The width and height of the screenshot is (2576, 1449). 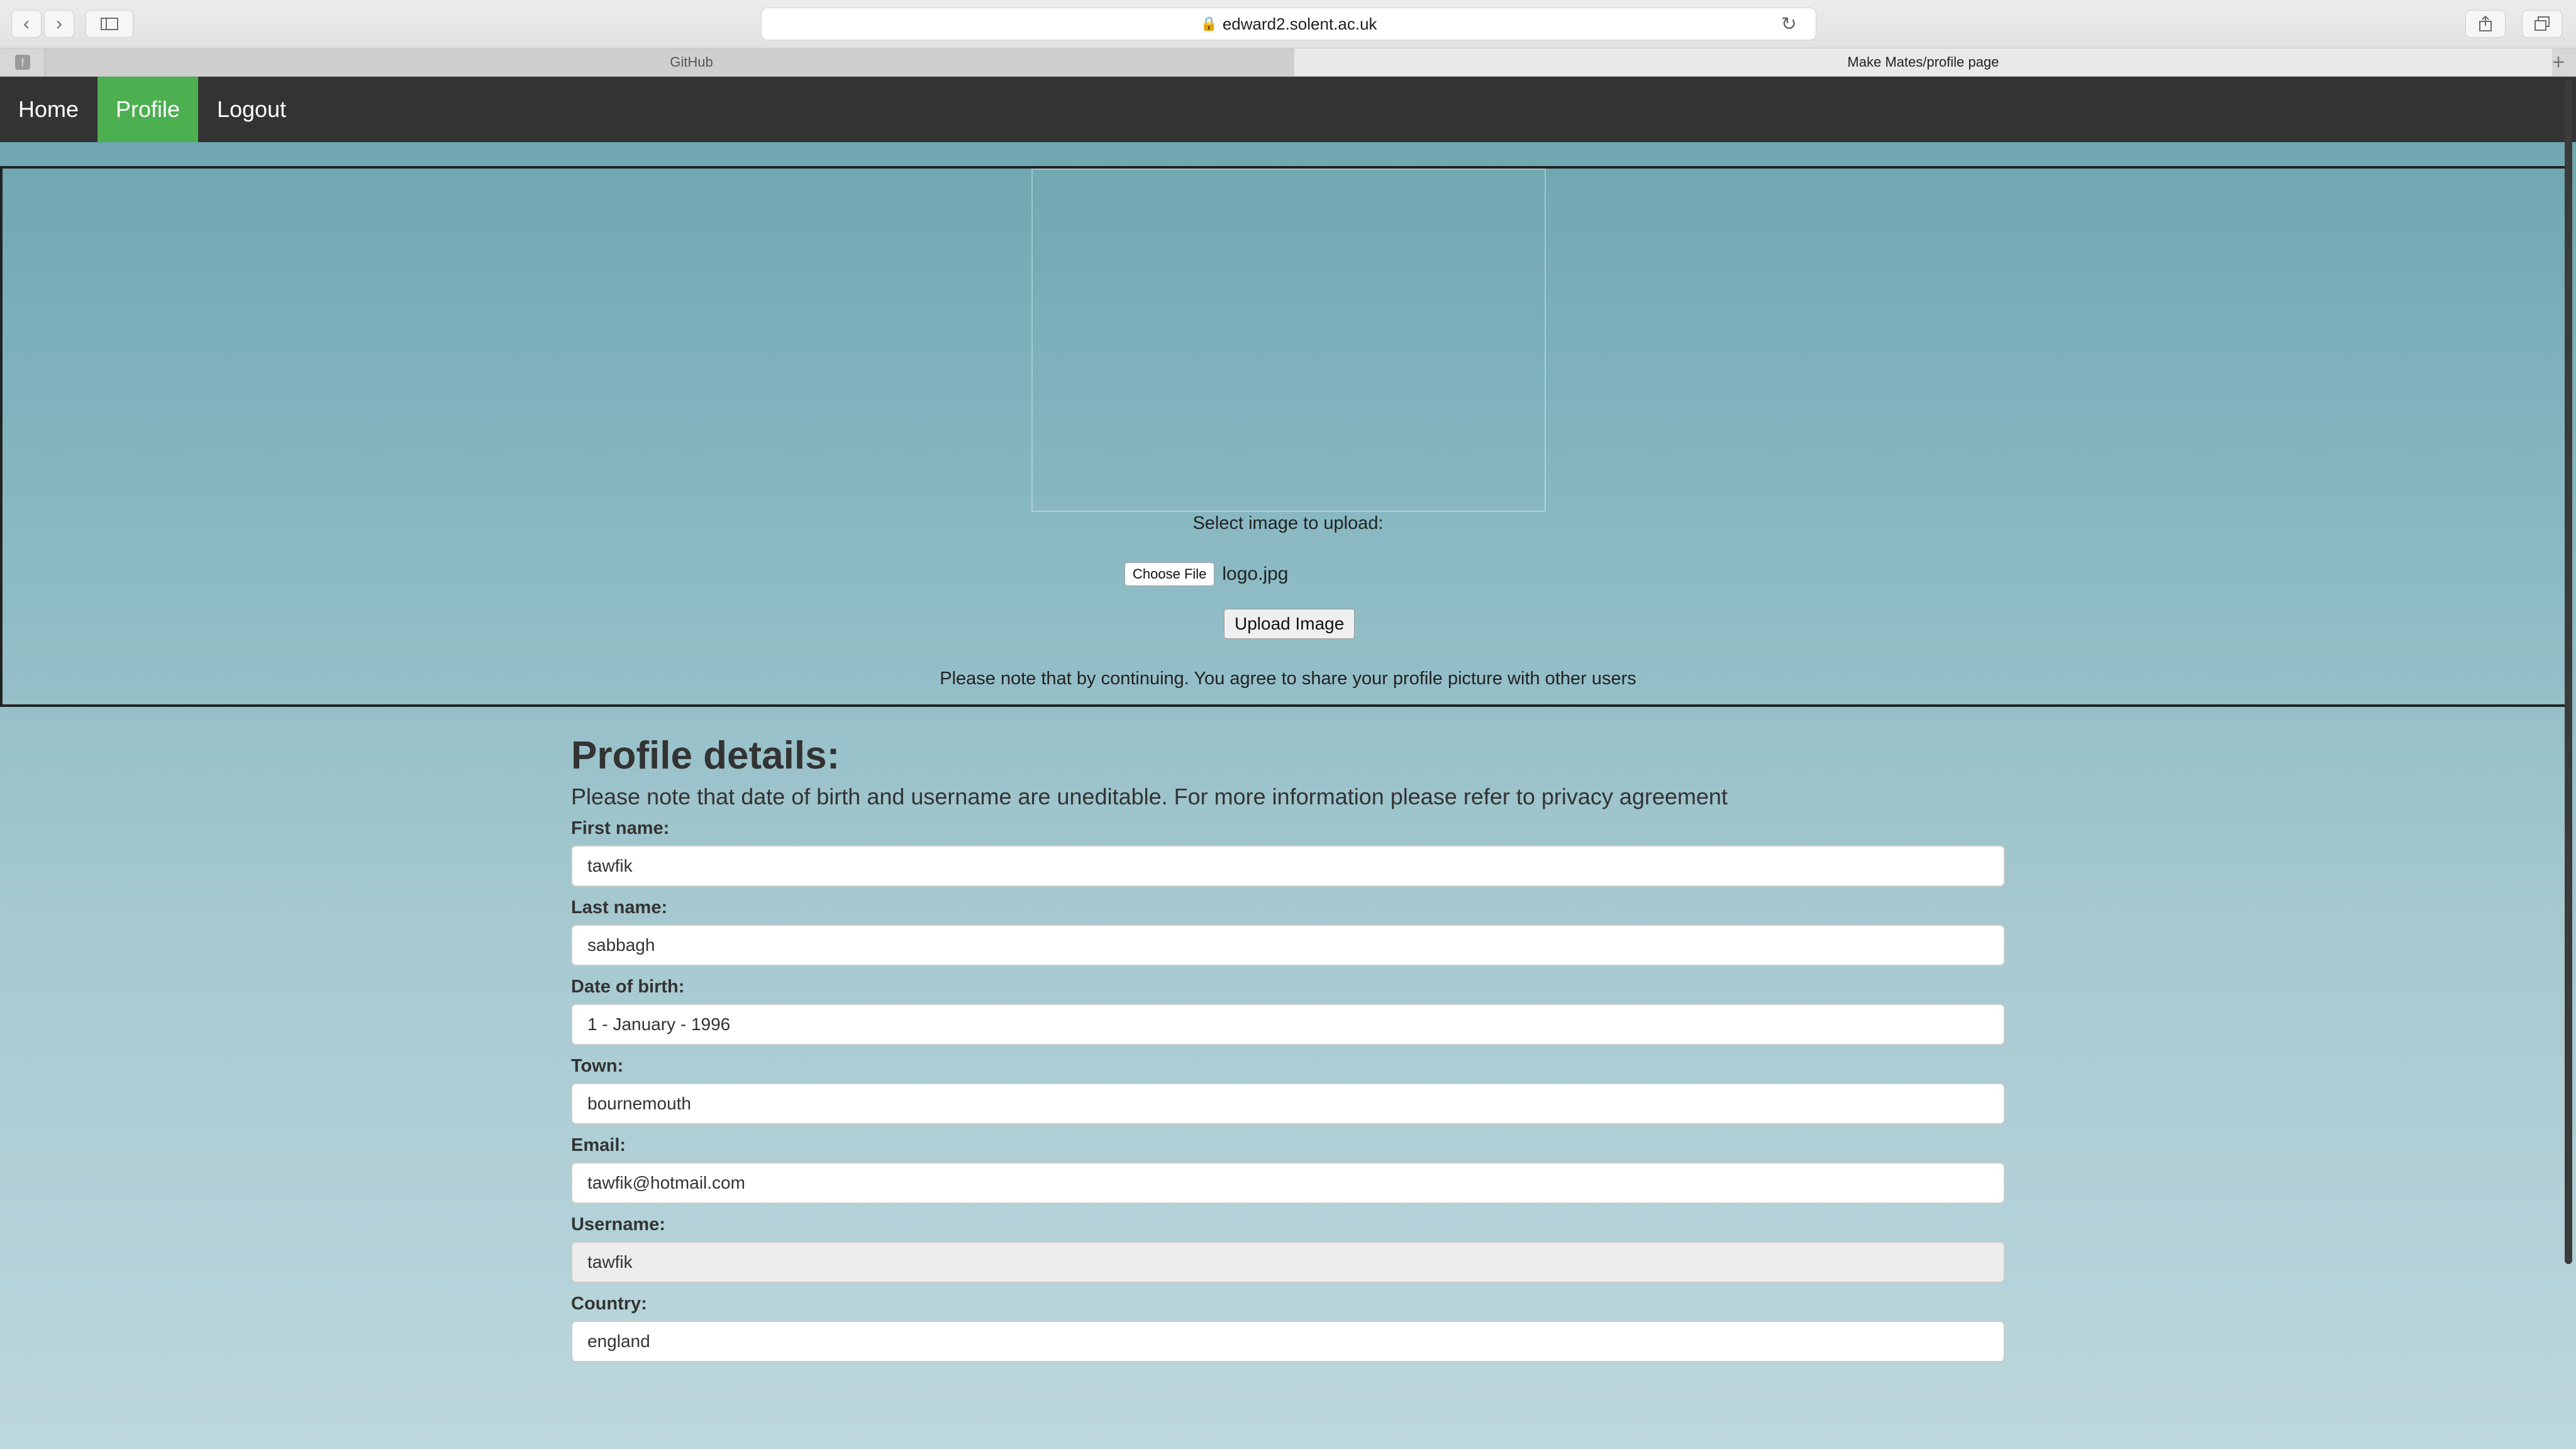 I want to click on page-scrollbar, so click(x=2568, y=763).